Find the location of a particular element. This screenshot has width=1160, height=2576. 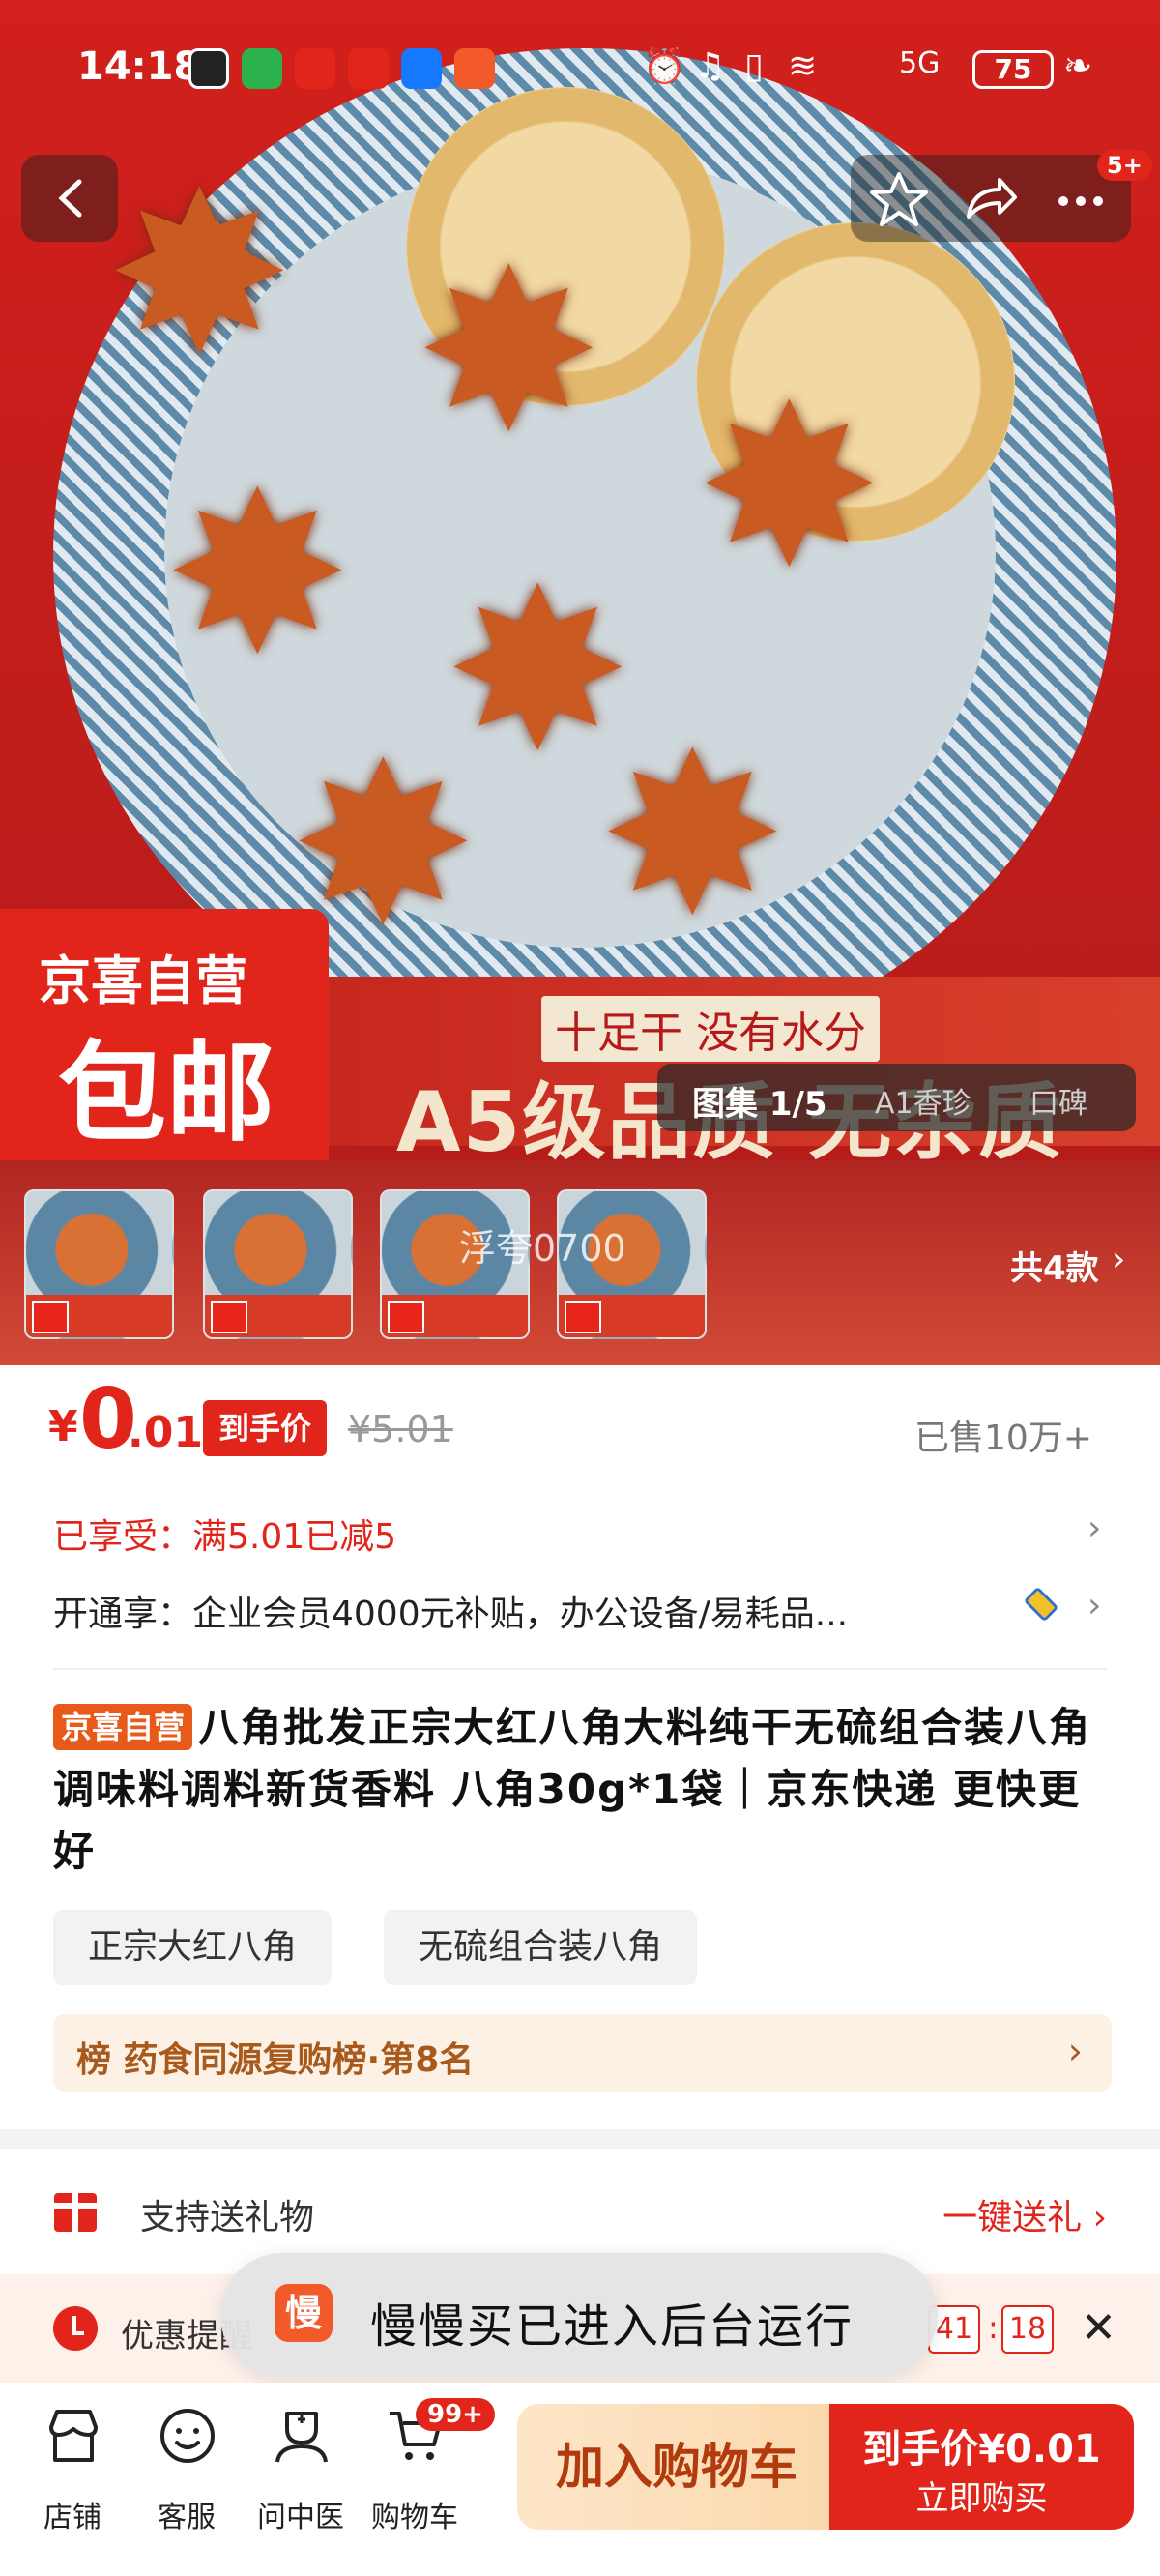

gallery-tab-album: 图集 1/5 is located at coordinates (759, 1101).